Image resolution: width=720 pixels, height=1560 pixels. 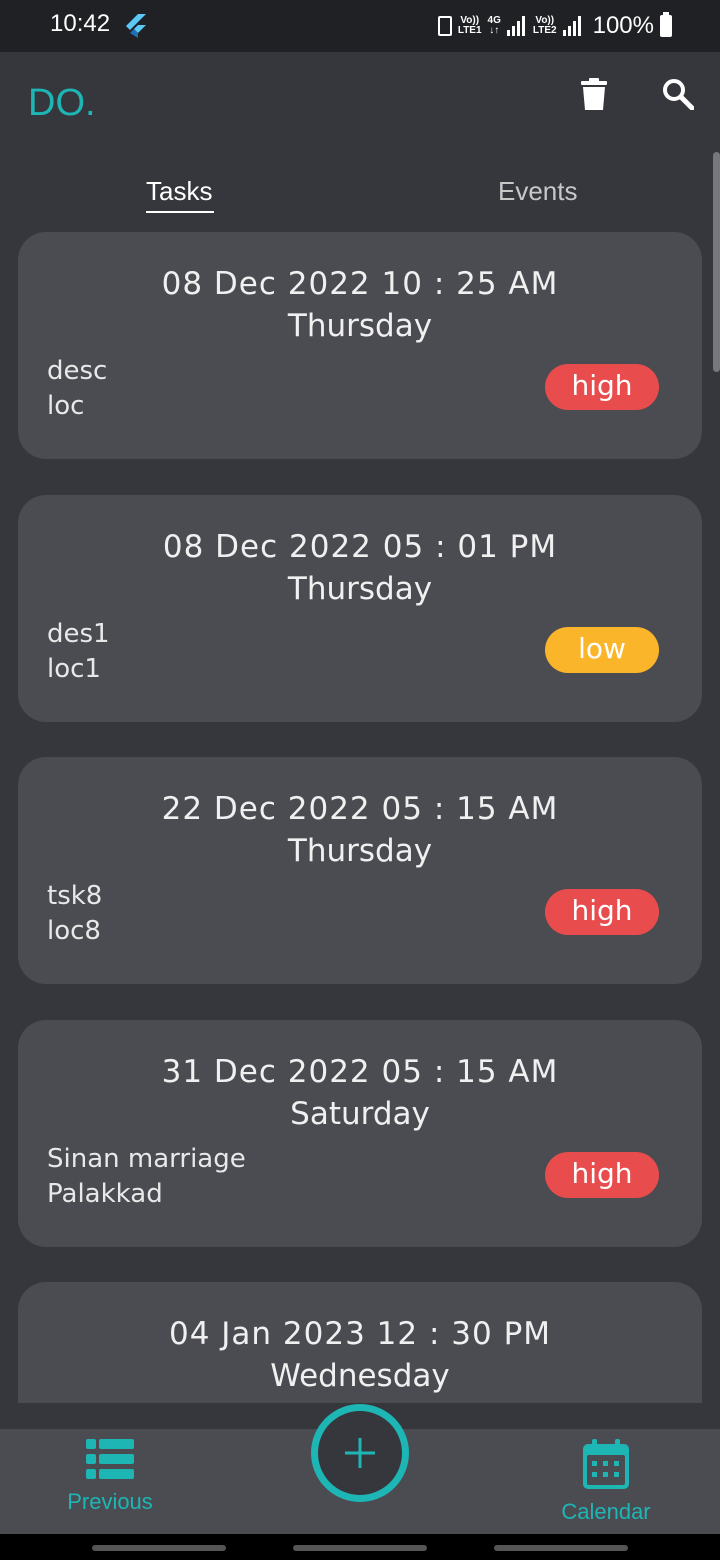 I want to click on task-day: Saturday, so click(x=360, y=1114).